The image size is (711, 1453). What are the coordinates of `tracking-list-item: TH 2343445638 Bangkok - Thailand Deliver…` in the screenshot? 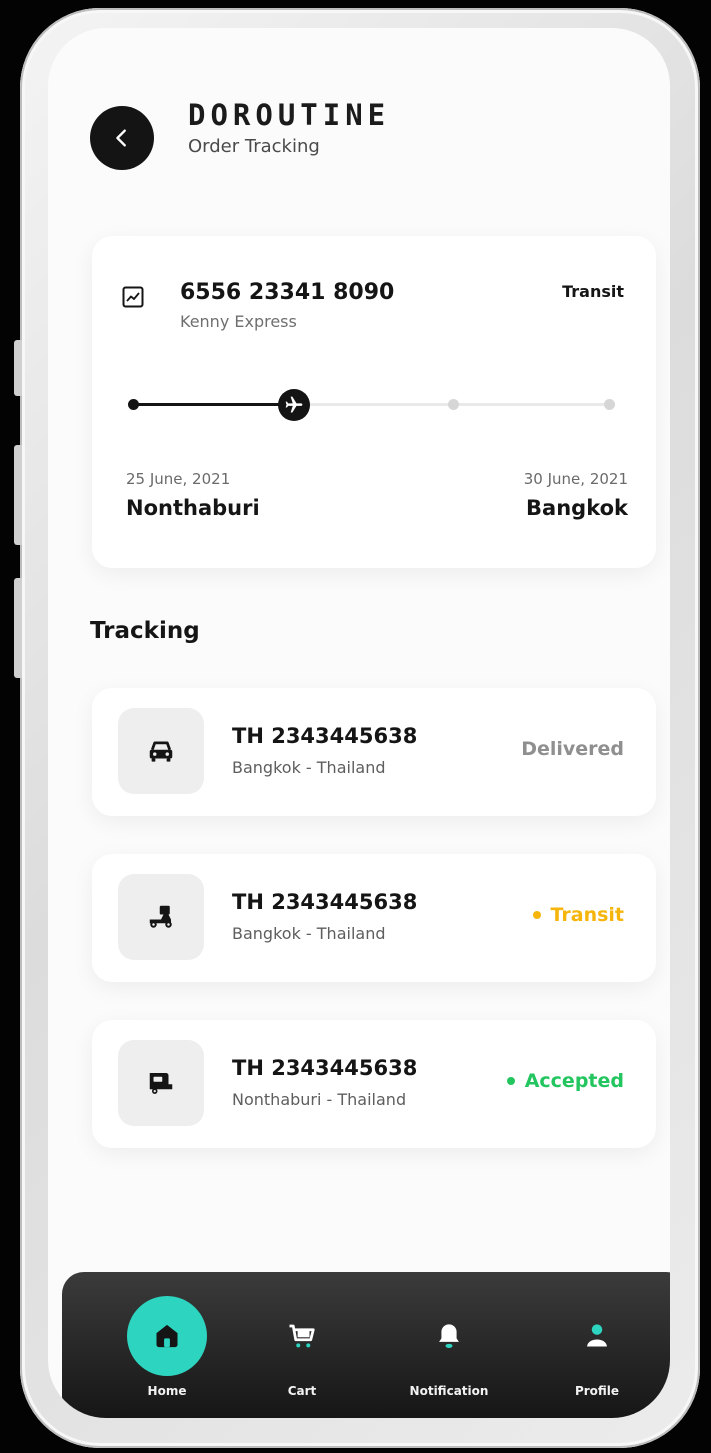 It's located at (374, 752).